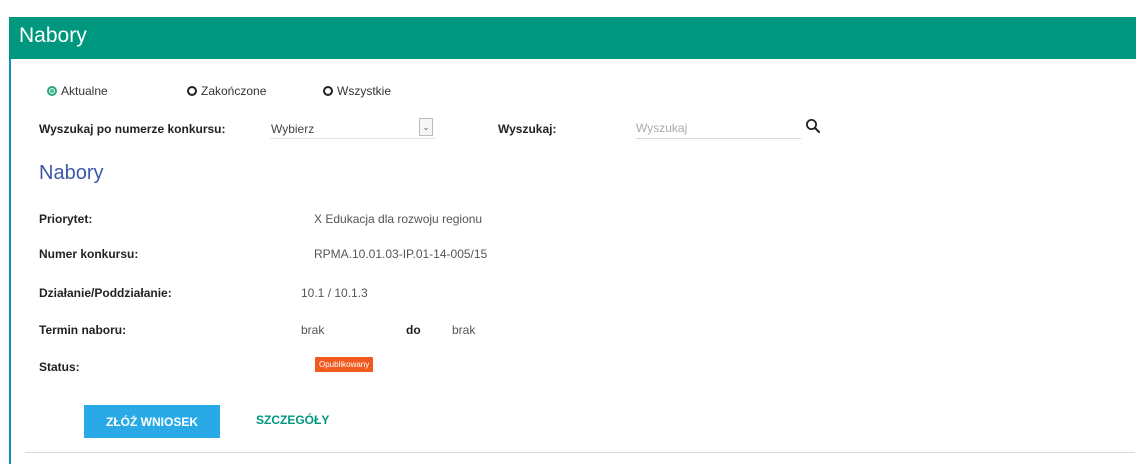 This screenshot has width=1139, height=464. I want to click on section-title: Nabory, so click(71, 173).